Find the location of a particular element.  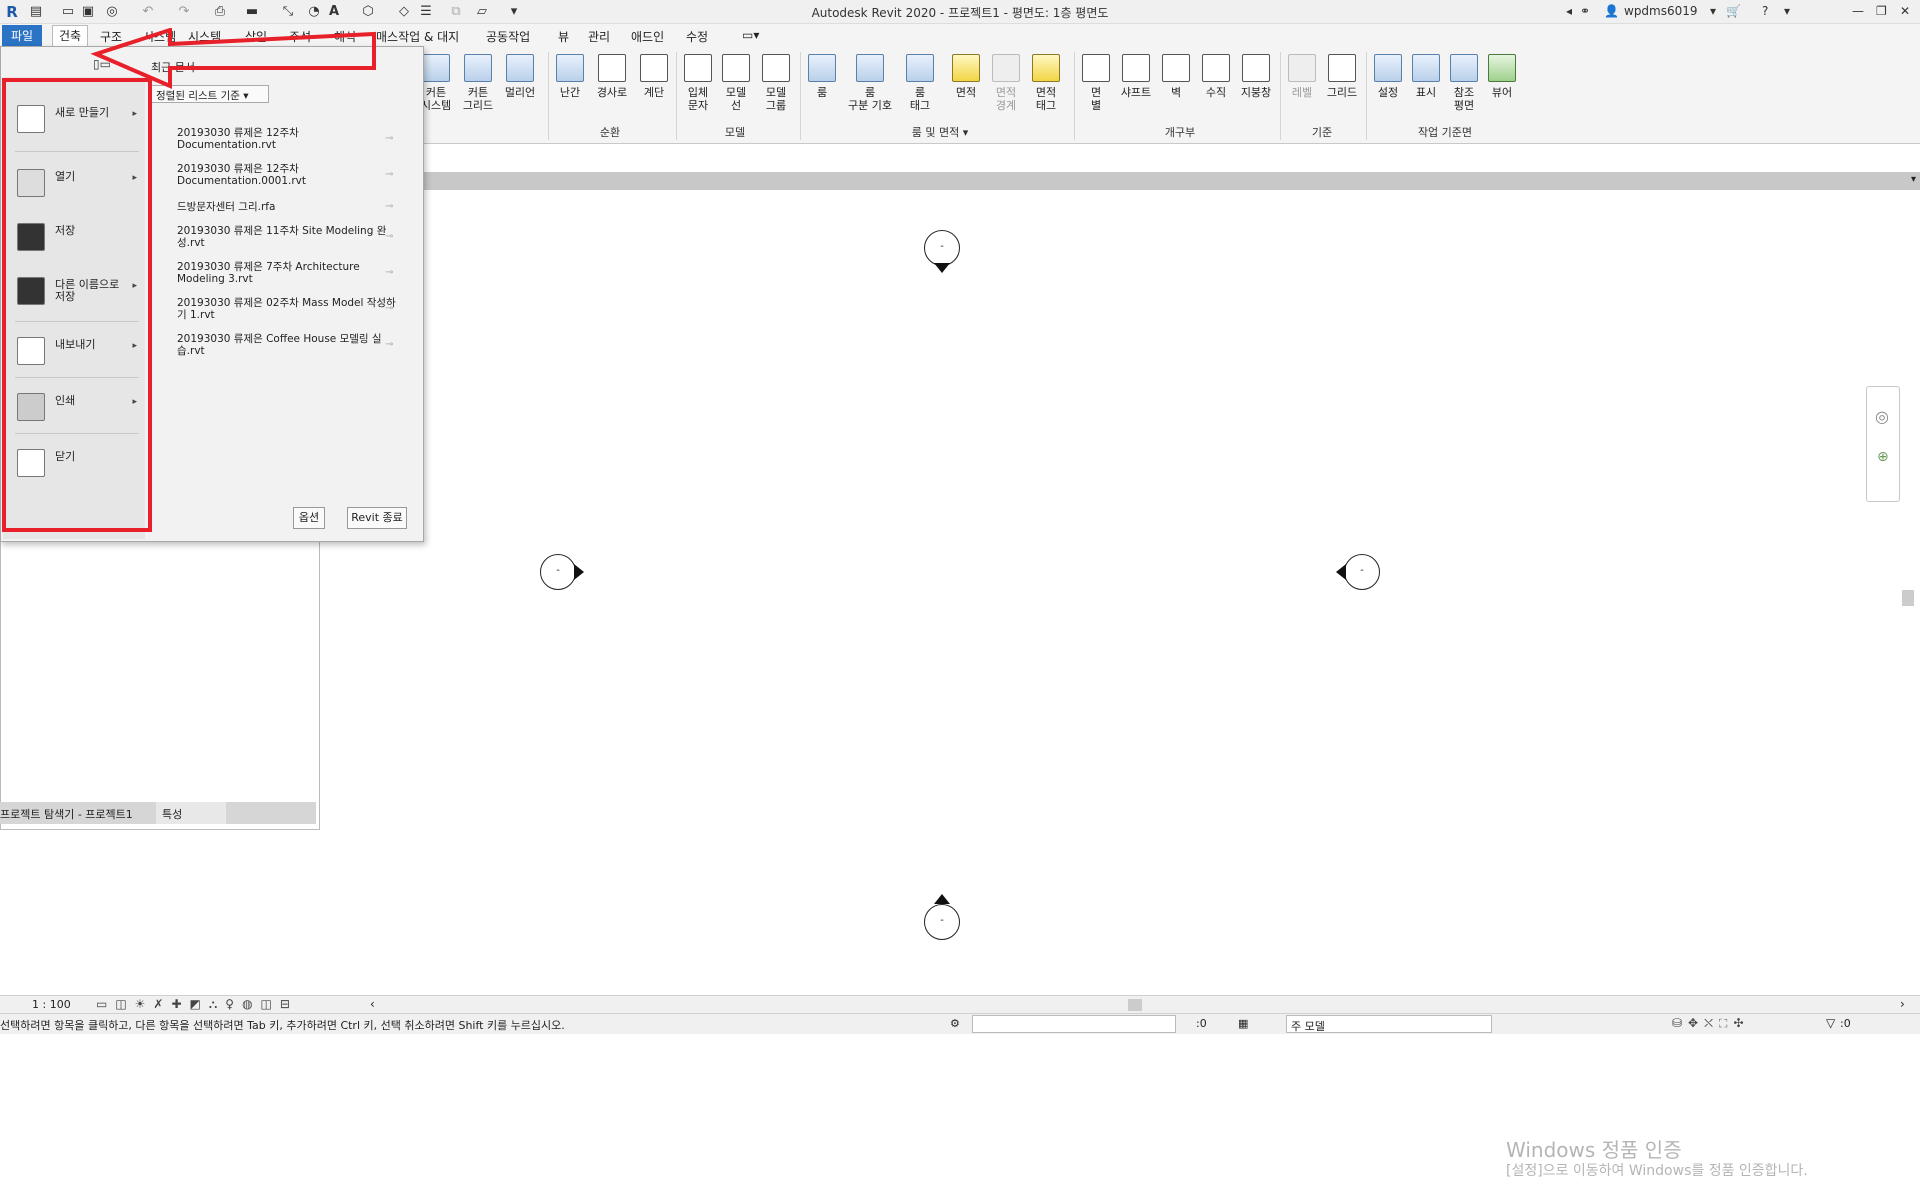

recent-file-item: 20193030 류제은 12주차 Documentation.rvt is located at coordinates (287, 139).